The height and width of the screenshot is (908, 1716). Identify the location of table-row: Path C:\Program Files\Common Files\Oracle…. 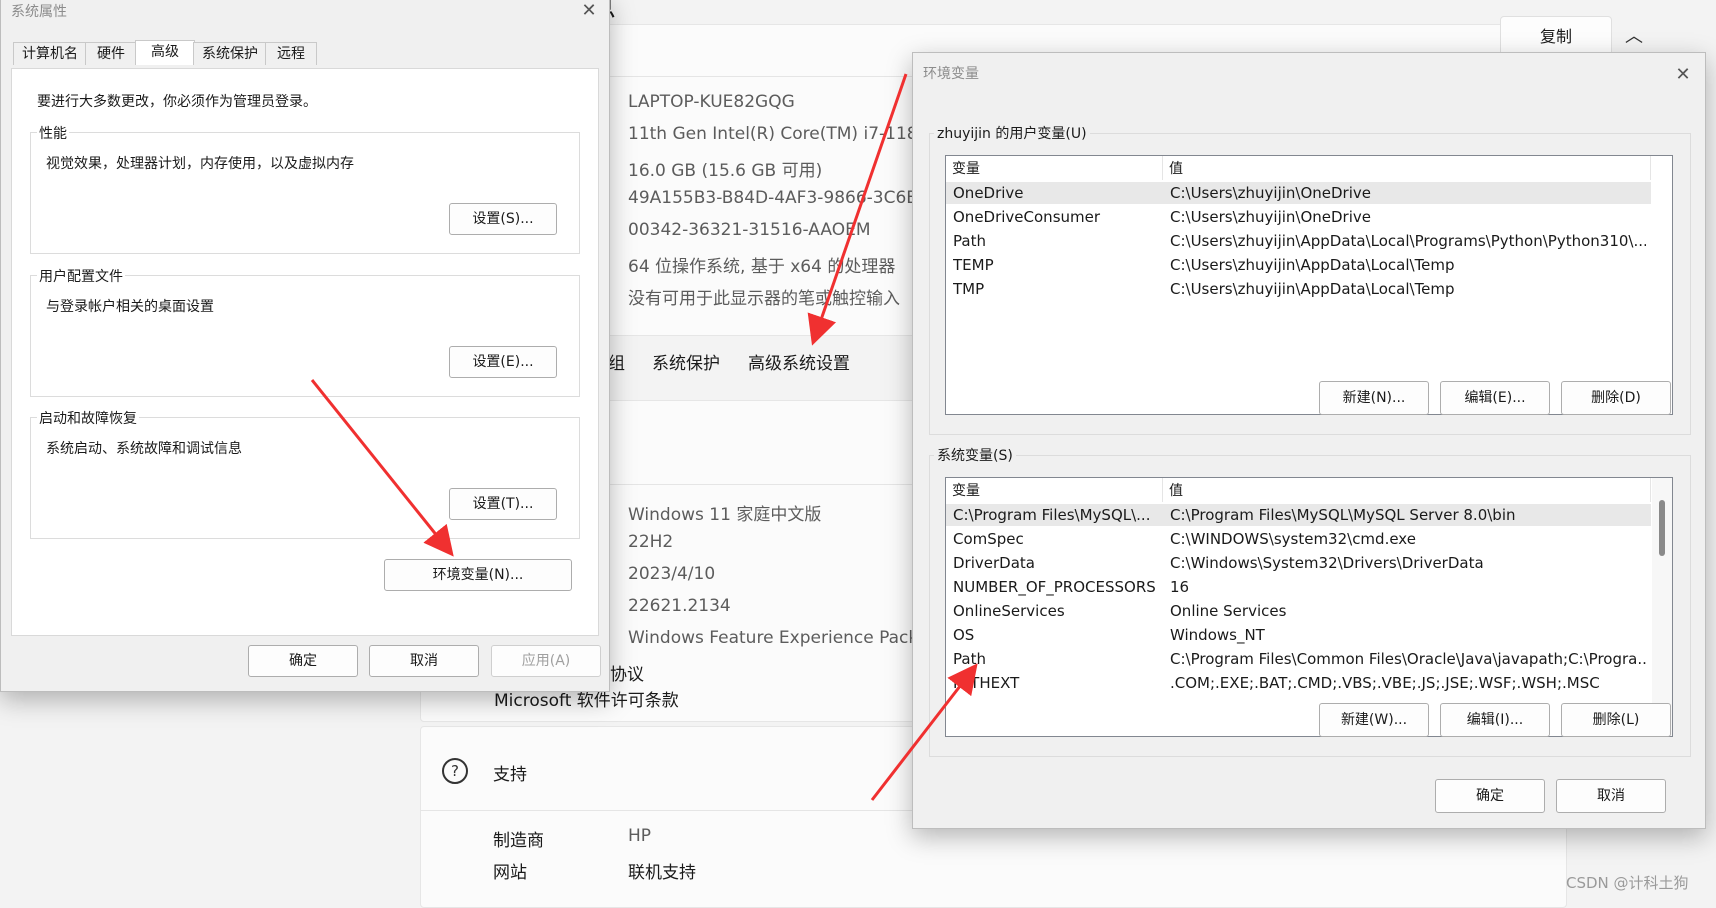
(1298, 659).